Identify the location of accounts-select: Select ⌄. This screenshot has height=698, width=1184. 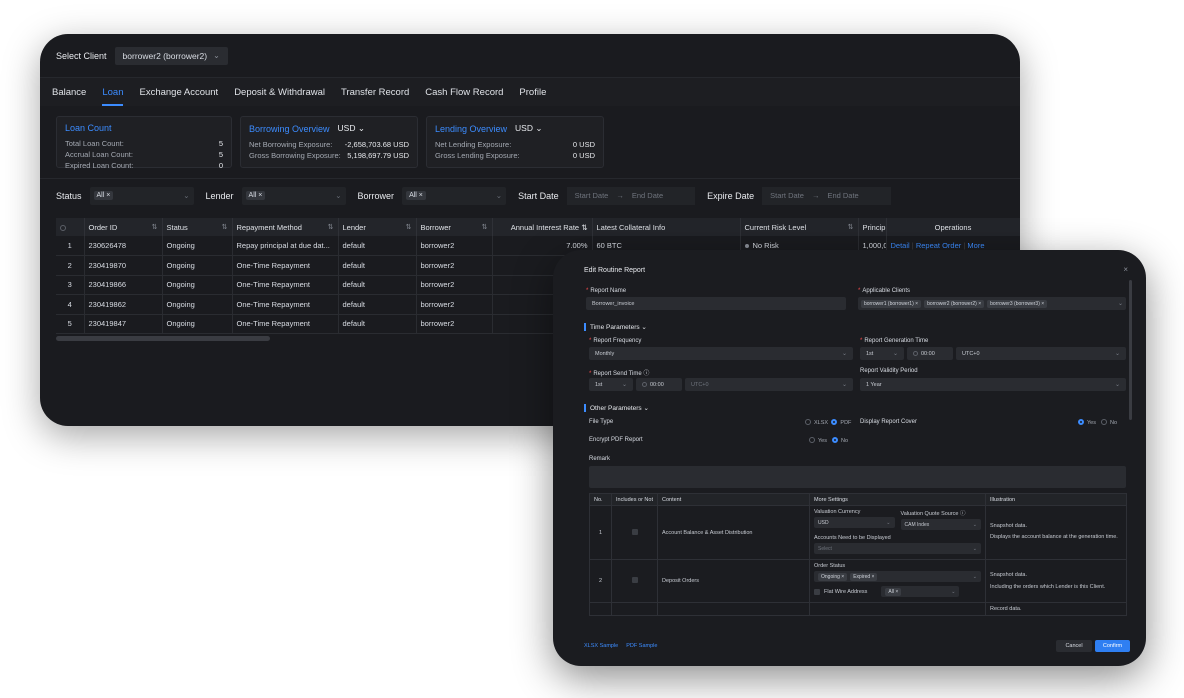
(897, 548).